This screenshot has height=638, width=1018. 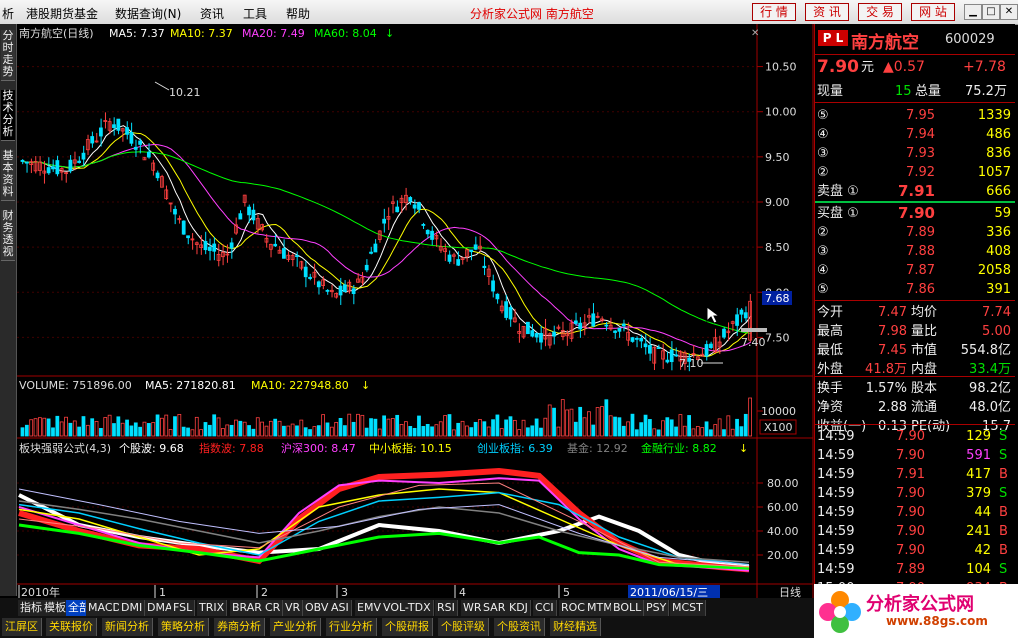 What do you see at coordinates (407, 608) in the screenshot?
I see `indicator-tab: VOL-TDX` at bounding box center [407, 608].